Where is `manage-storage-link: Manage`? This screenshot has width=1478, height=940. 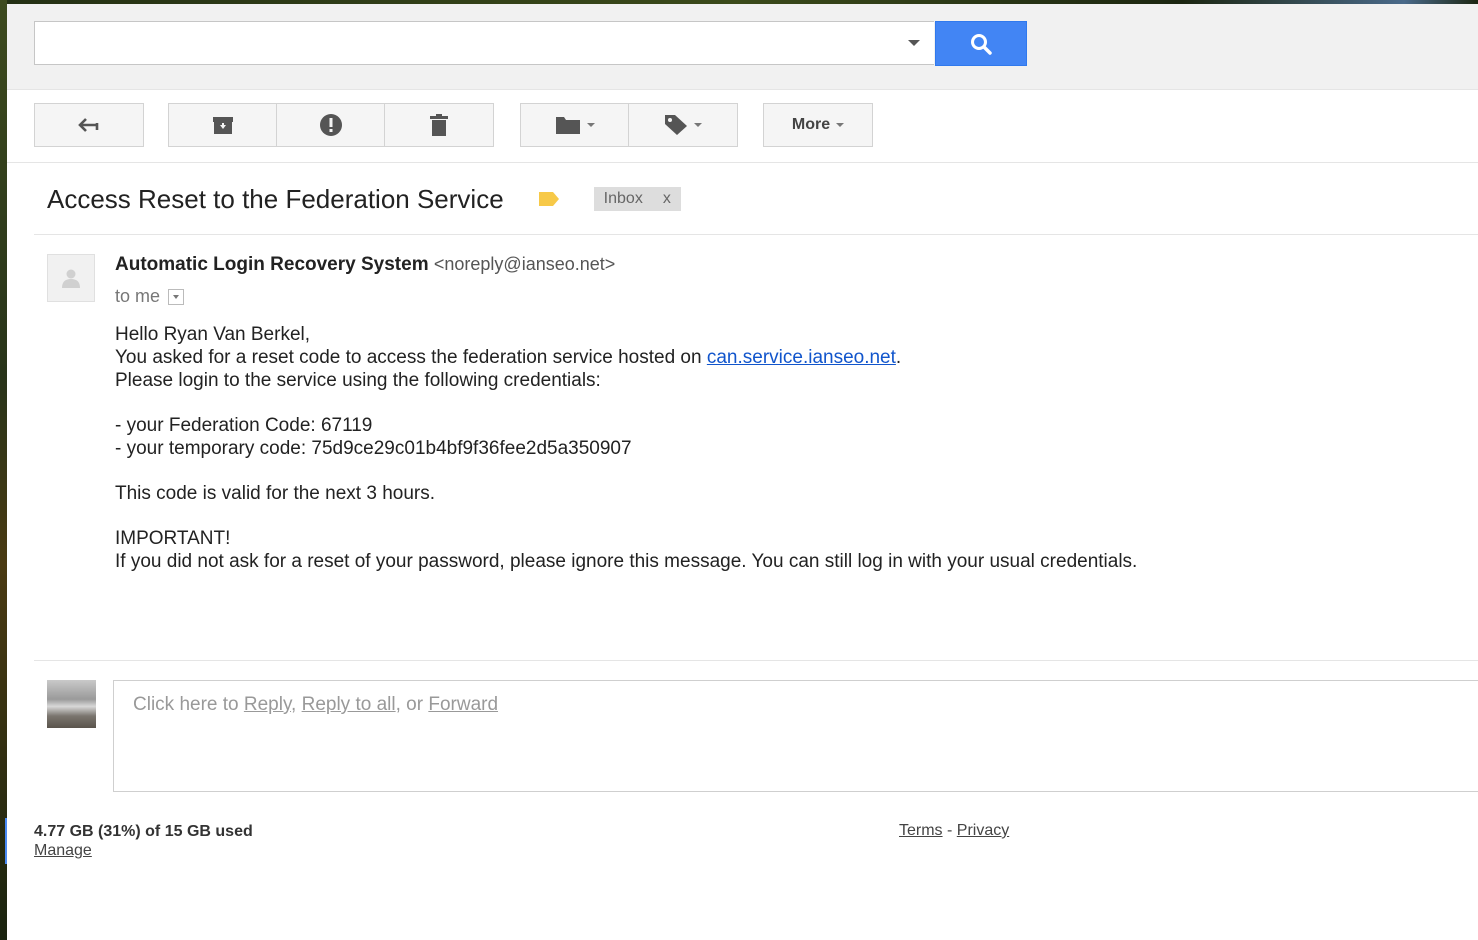 manage-storage-link: Manage is located at coordinates (63, 850).